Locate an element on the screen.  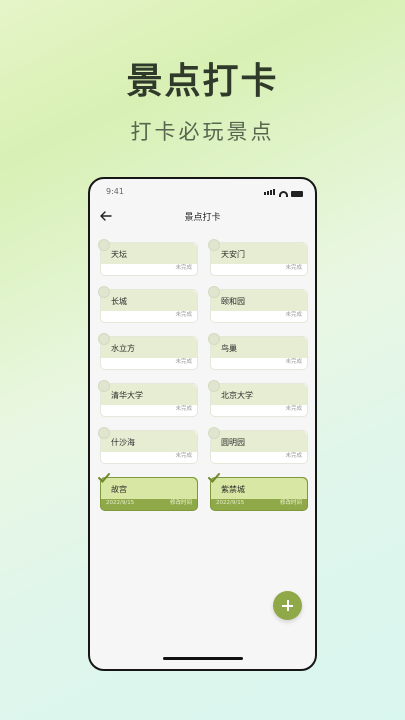
spot-card: 什沙海未完成 is located at coordinates (148, 445).